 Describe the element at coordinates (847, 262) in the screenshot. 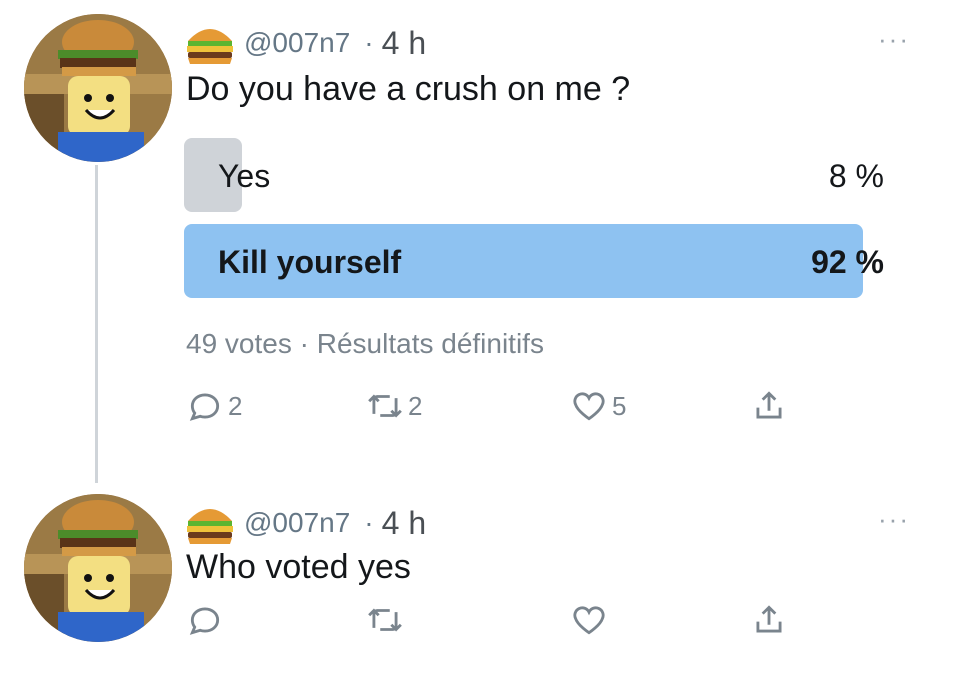

I see `poll-option-percent: 92 %` at that location.